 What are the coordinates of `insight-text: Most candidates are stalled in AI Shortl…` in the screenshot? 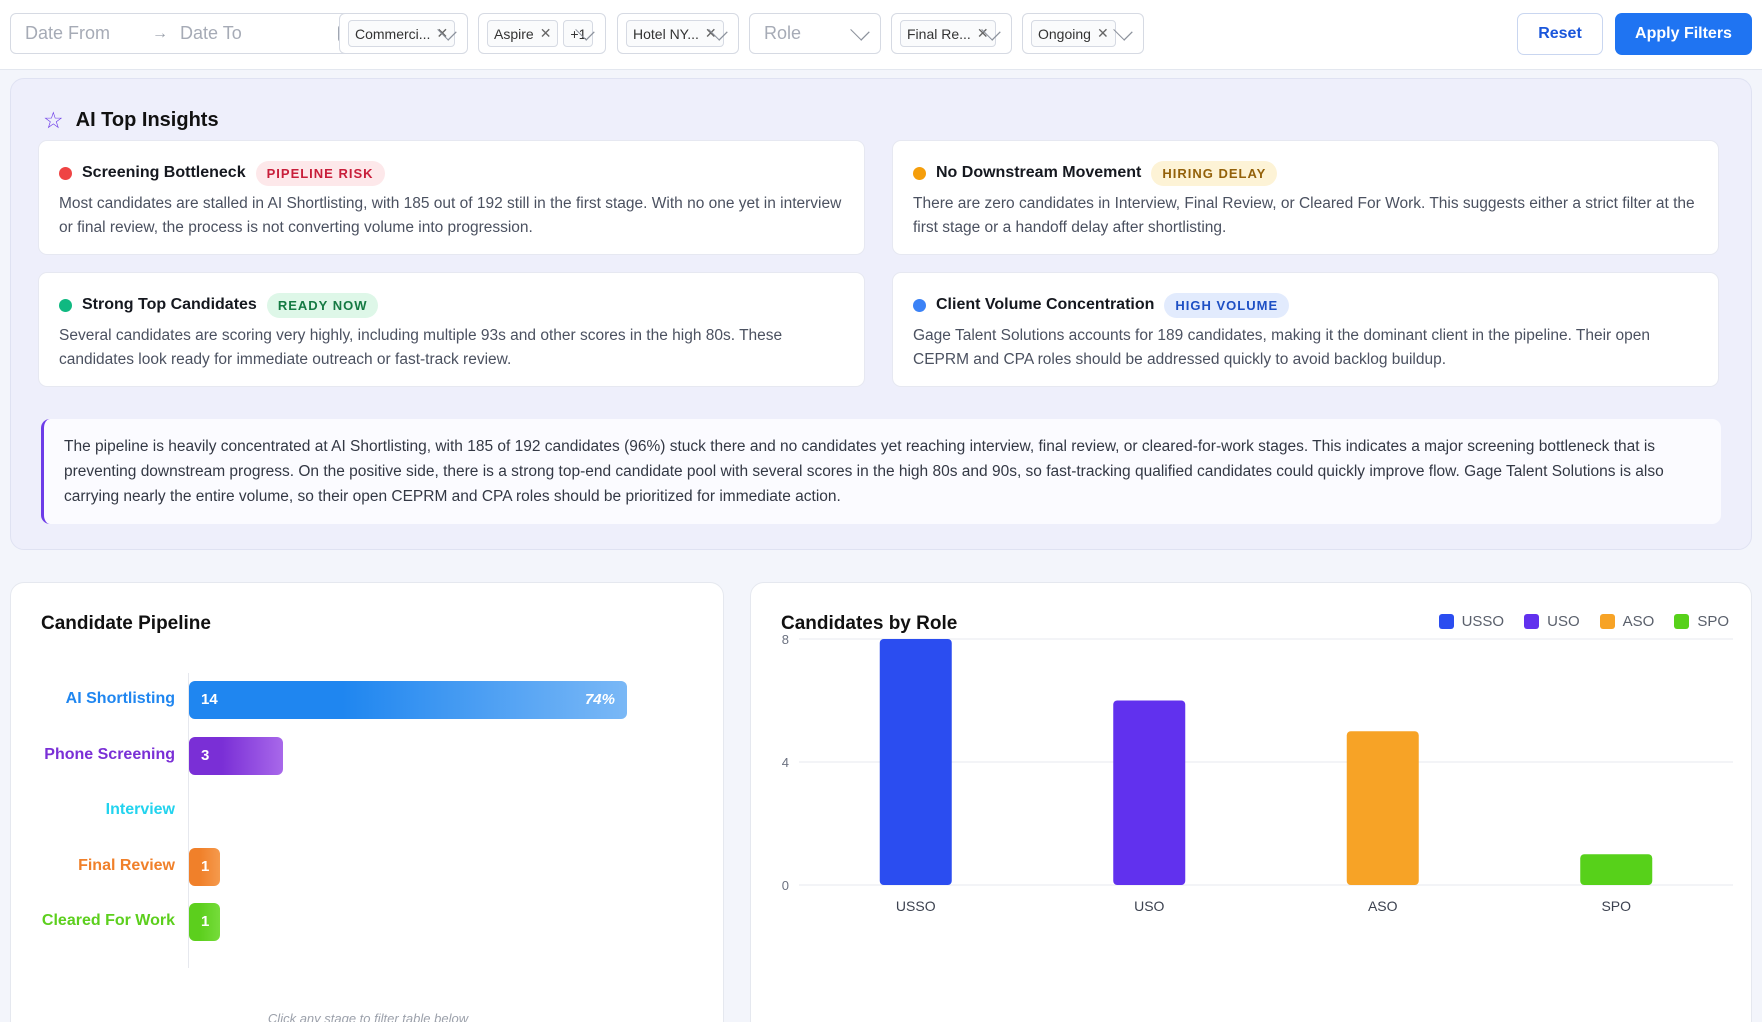 It's located at (450, 215).